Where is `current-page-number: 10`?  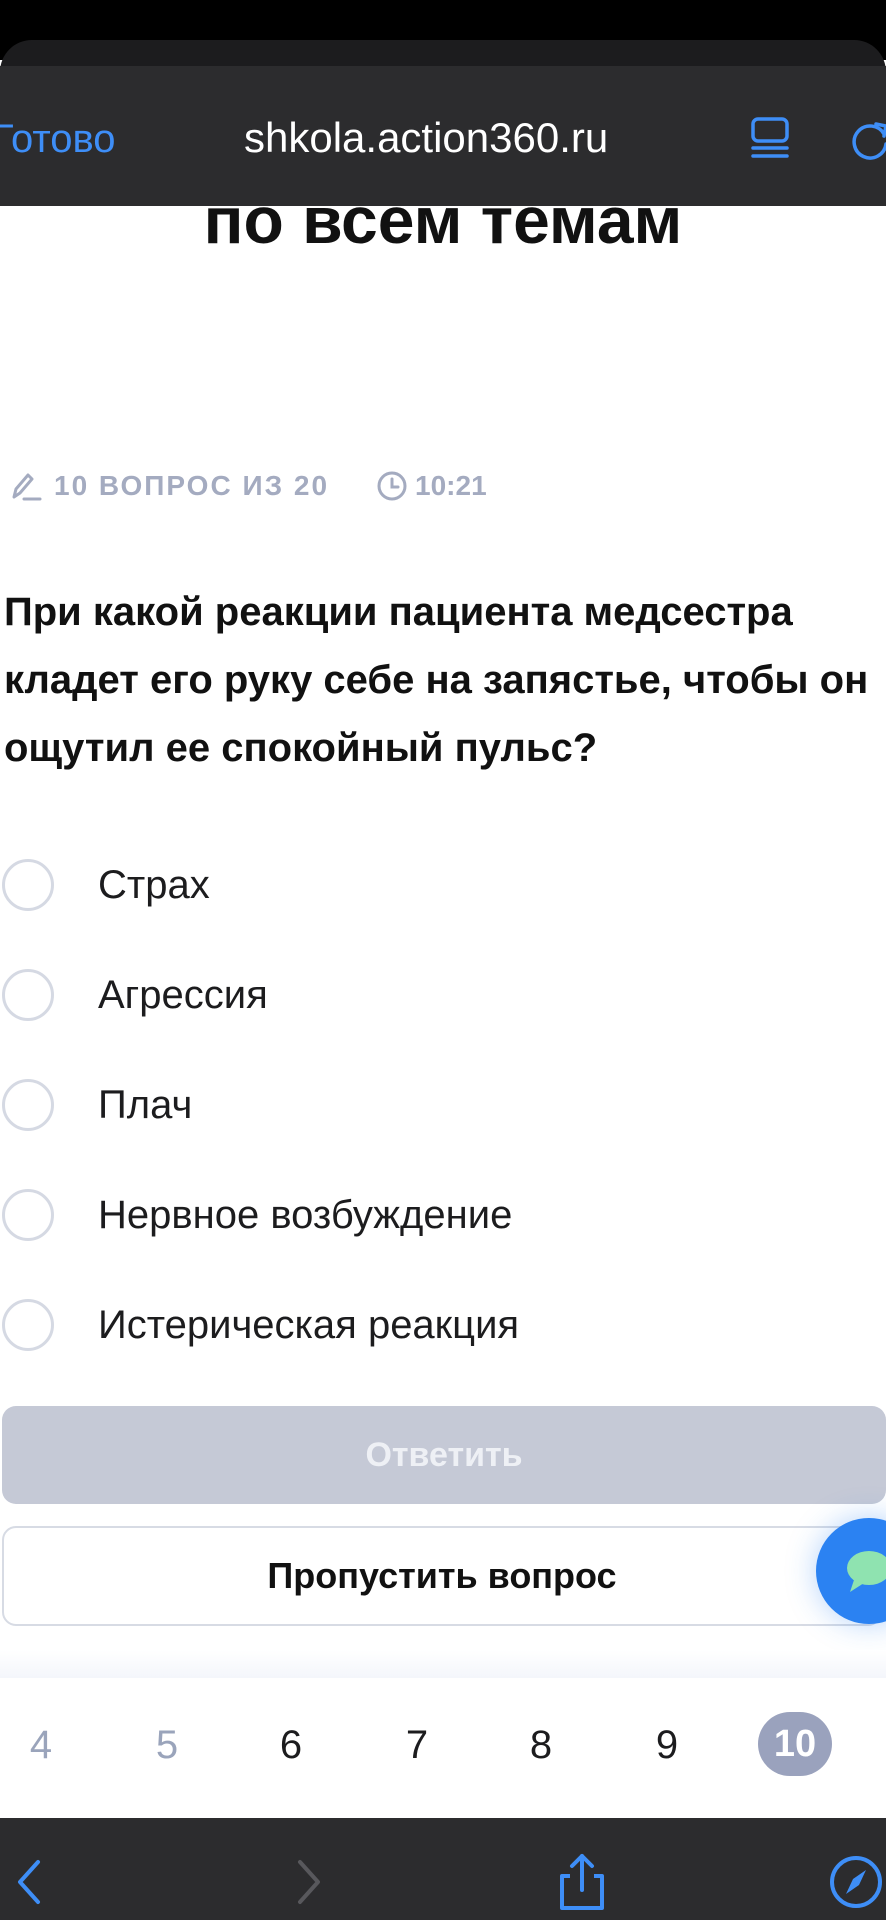
current-page-number: 10 is located at coordinates (795, 1744).